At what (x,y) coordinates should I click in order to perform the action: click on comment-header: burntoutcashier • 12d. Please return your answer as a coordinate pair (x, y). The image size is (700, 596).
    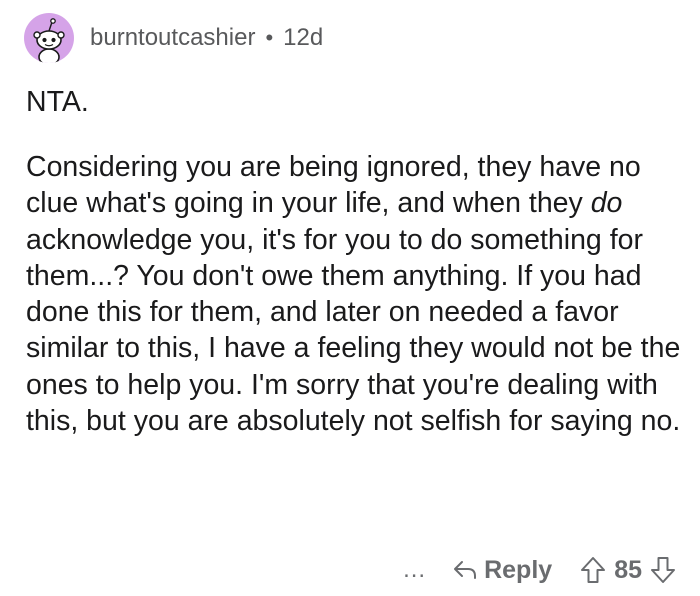
    Looking at the image, I should click on (173, 38).